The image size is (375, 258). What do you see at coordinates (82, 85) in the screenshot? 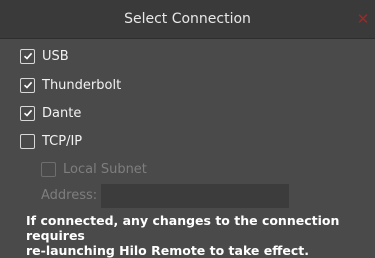
I see `thunderbolt-label: Thunderbolt` at bounding box center [82, 85].